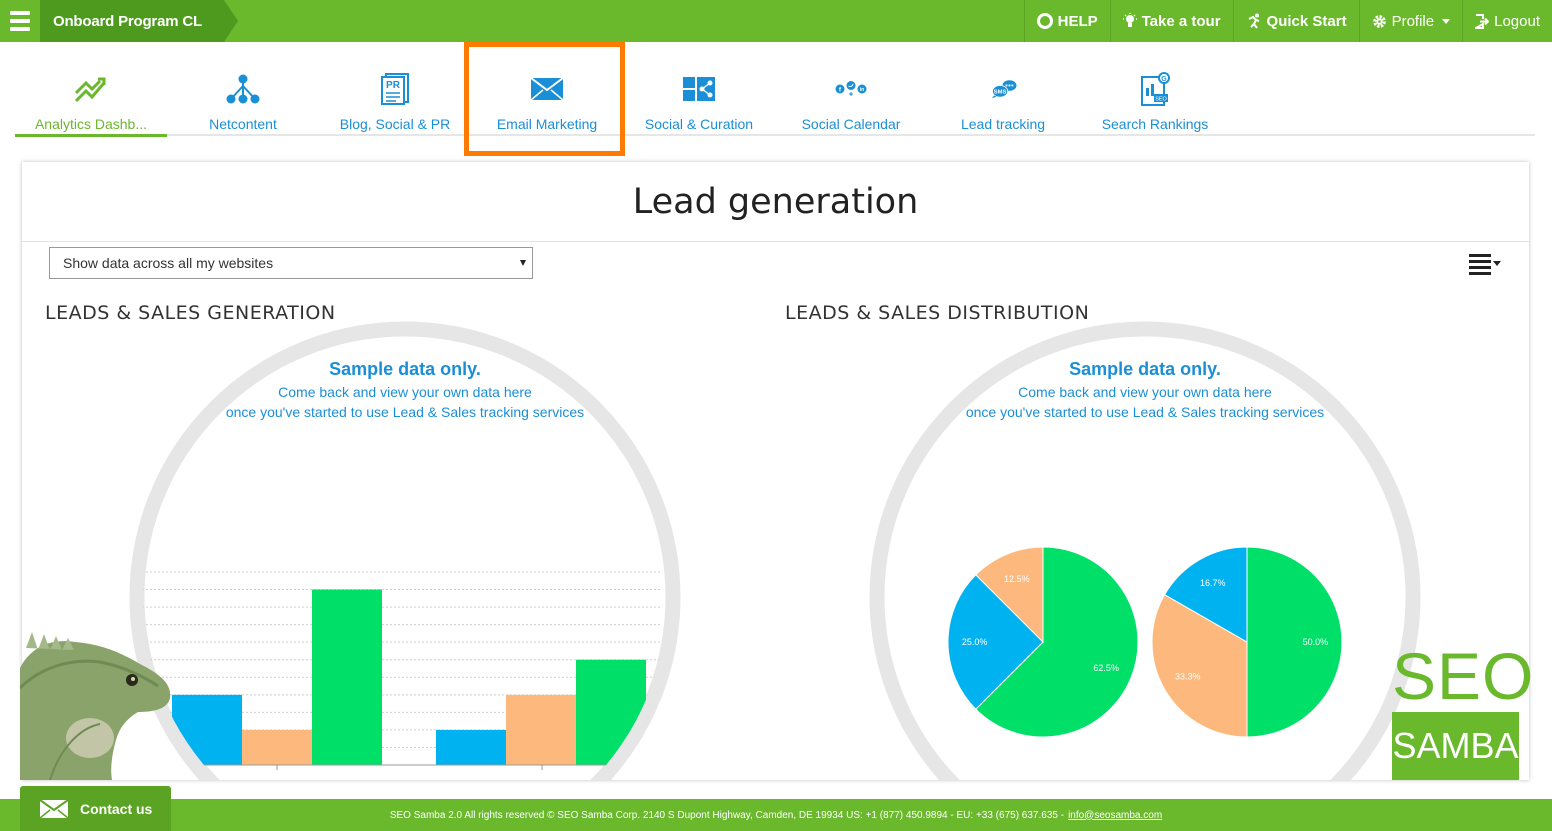 The width and height of the screenshot is (1552, 831). I want to click on social-networks-icon: f in, so click(851, 89).